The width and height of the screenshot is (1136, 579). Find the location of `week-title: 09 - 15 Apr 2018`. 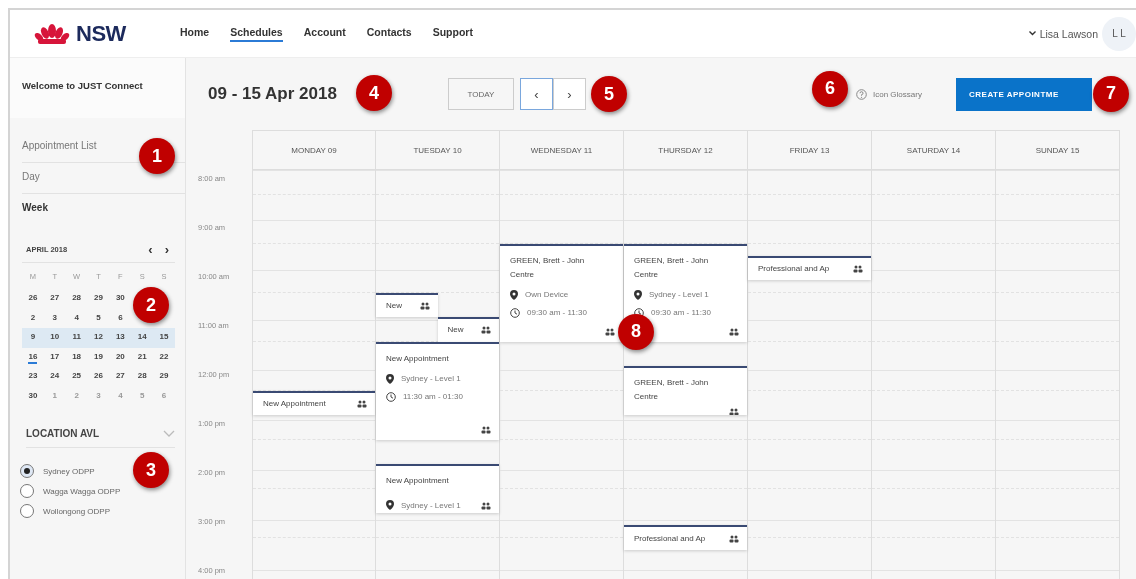

week-title: 09 - 15 Apr 2018 is located at coordinates (272, 94).